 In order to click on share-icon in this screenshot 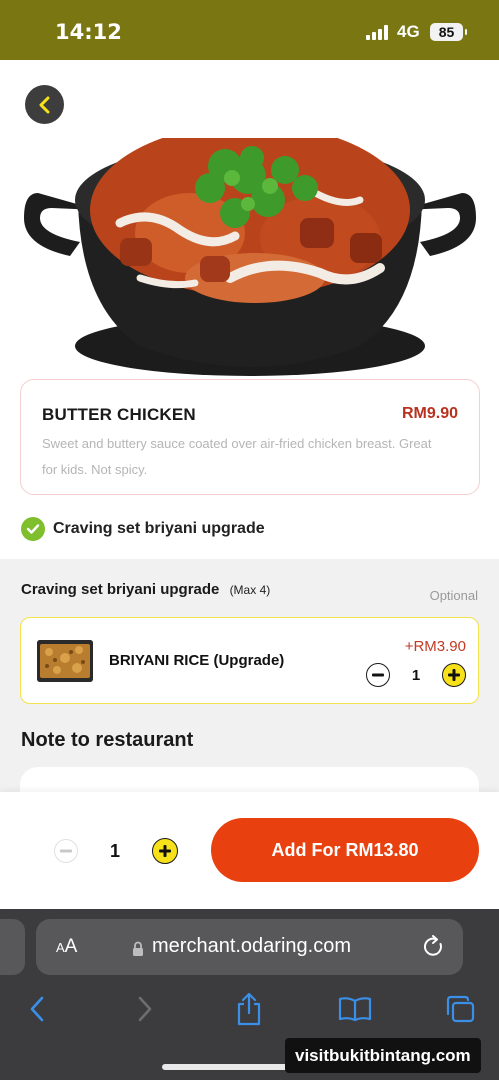, I will do `click(249, 1009)`.